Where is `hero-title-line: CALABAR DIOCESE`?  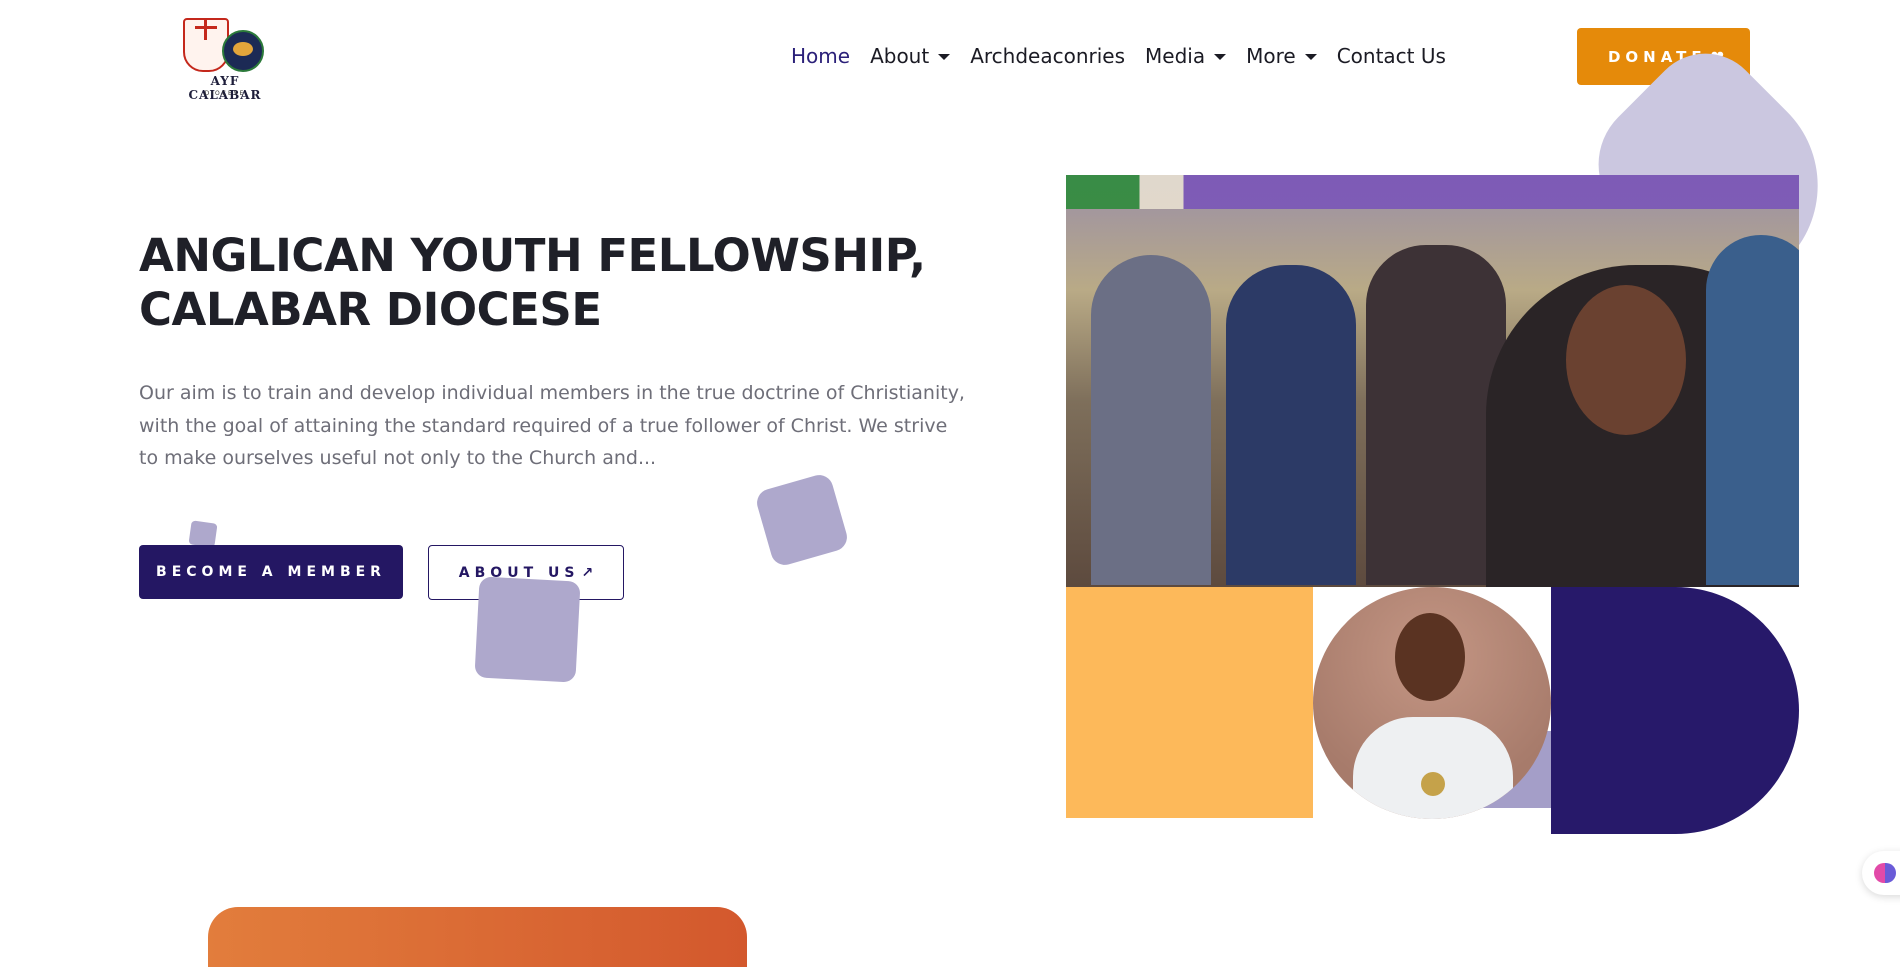 hero-title-line: CALABAR DIOCESE is located at coordinates (370, 309).